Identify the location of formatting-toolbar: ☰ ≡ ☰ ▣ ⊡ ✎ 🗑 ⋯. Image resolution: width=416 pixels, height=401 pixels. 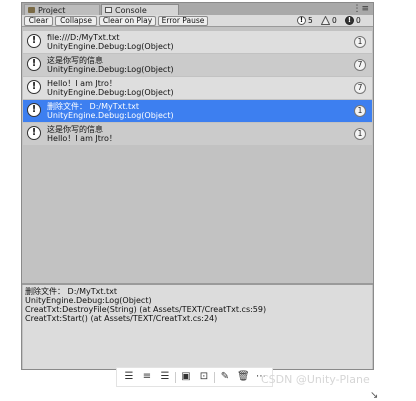
(194, 377).